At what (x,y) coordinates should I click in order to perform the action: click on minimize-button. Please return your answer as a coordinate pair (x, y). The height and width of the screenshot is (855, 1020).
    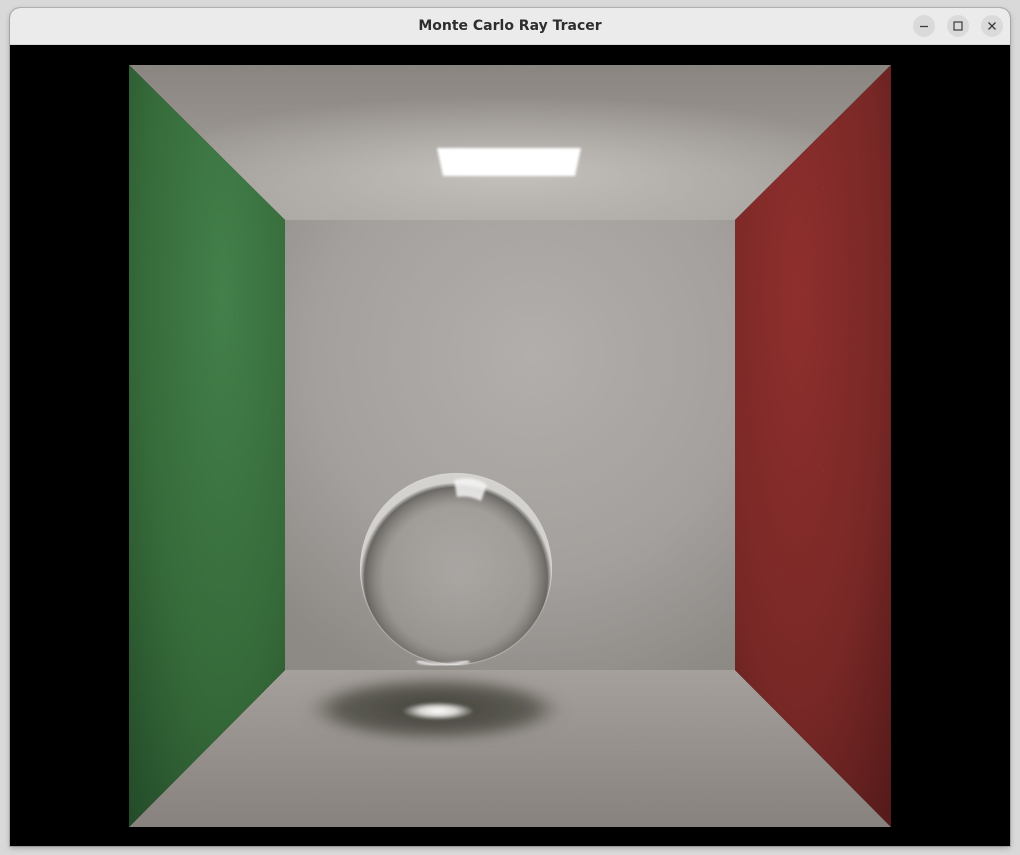
    Looking at the image, I should click on (924, 26).